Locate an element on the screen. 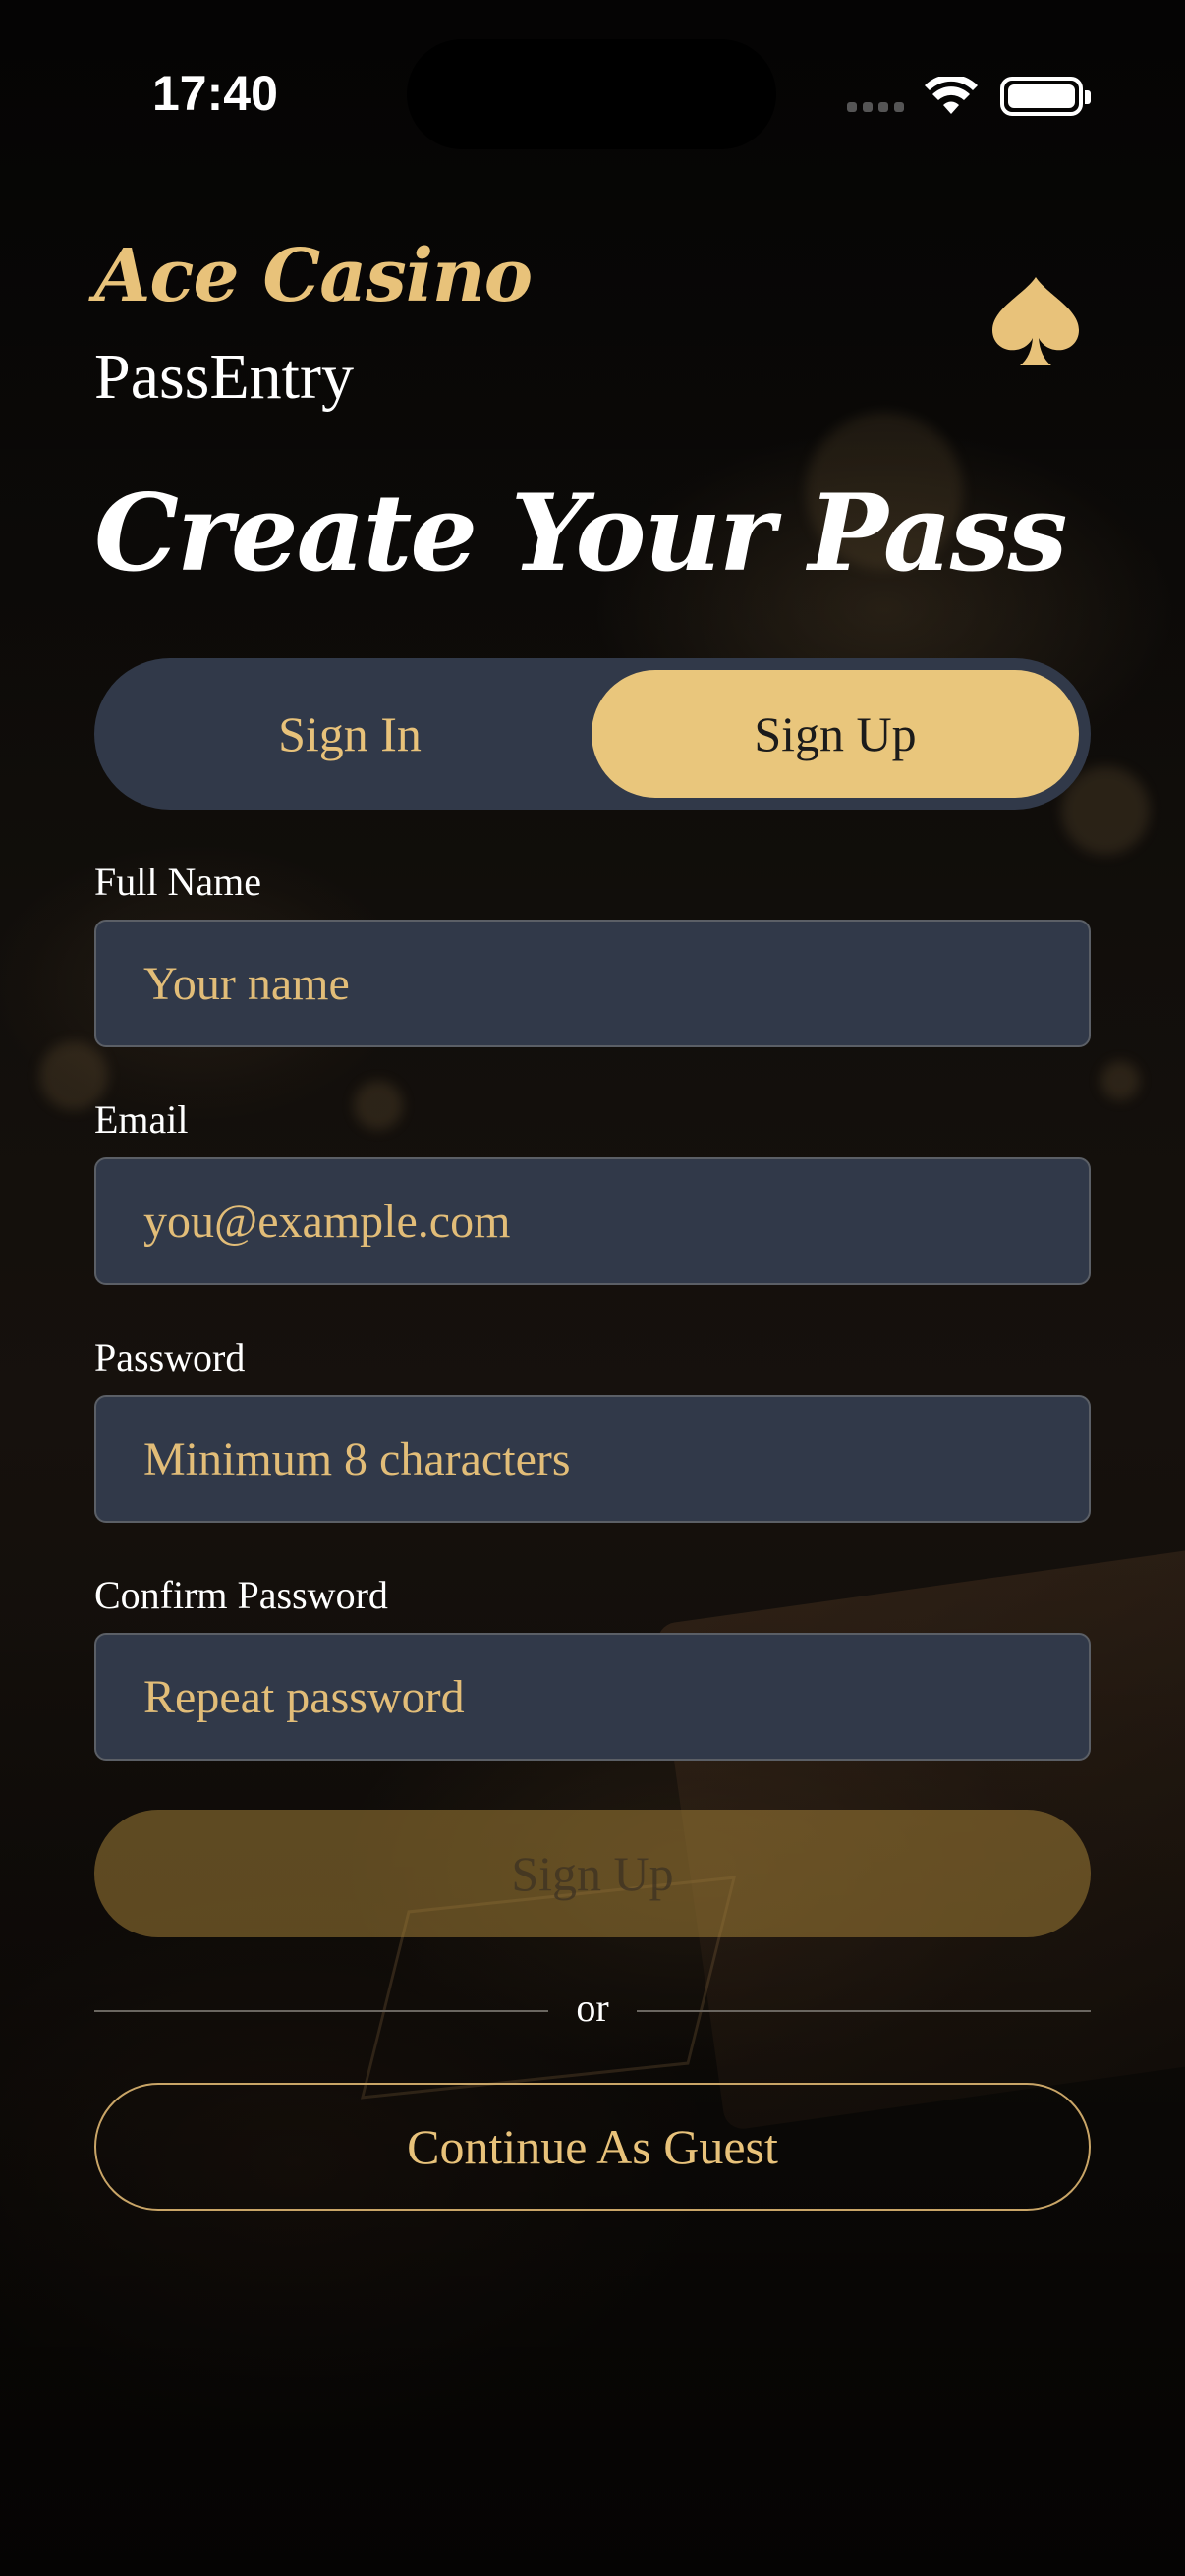  status-bar: 17:40 is located at coordinates (592, 93).